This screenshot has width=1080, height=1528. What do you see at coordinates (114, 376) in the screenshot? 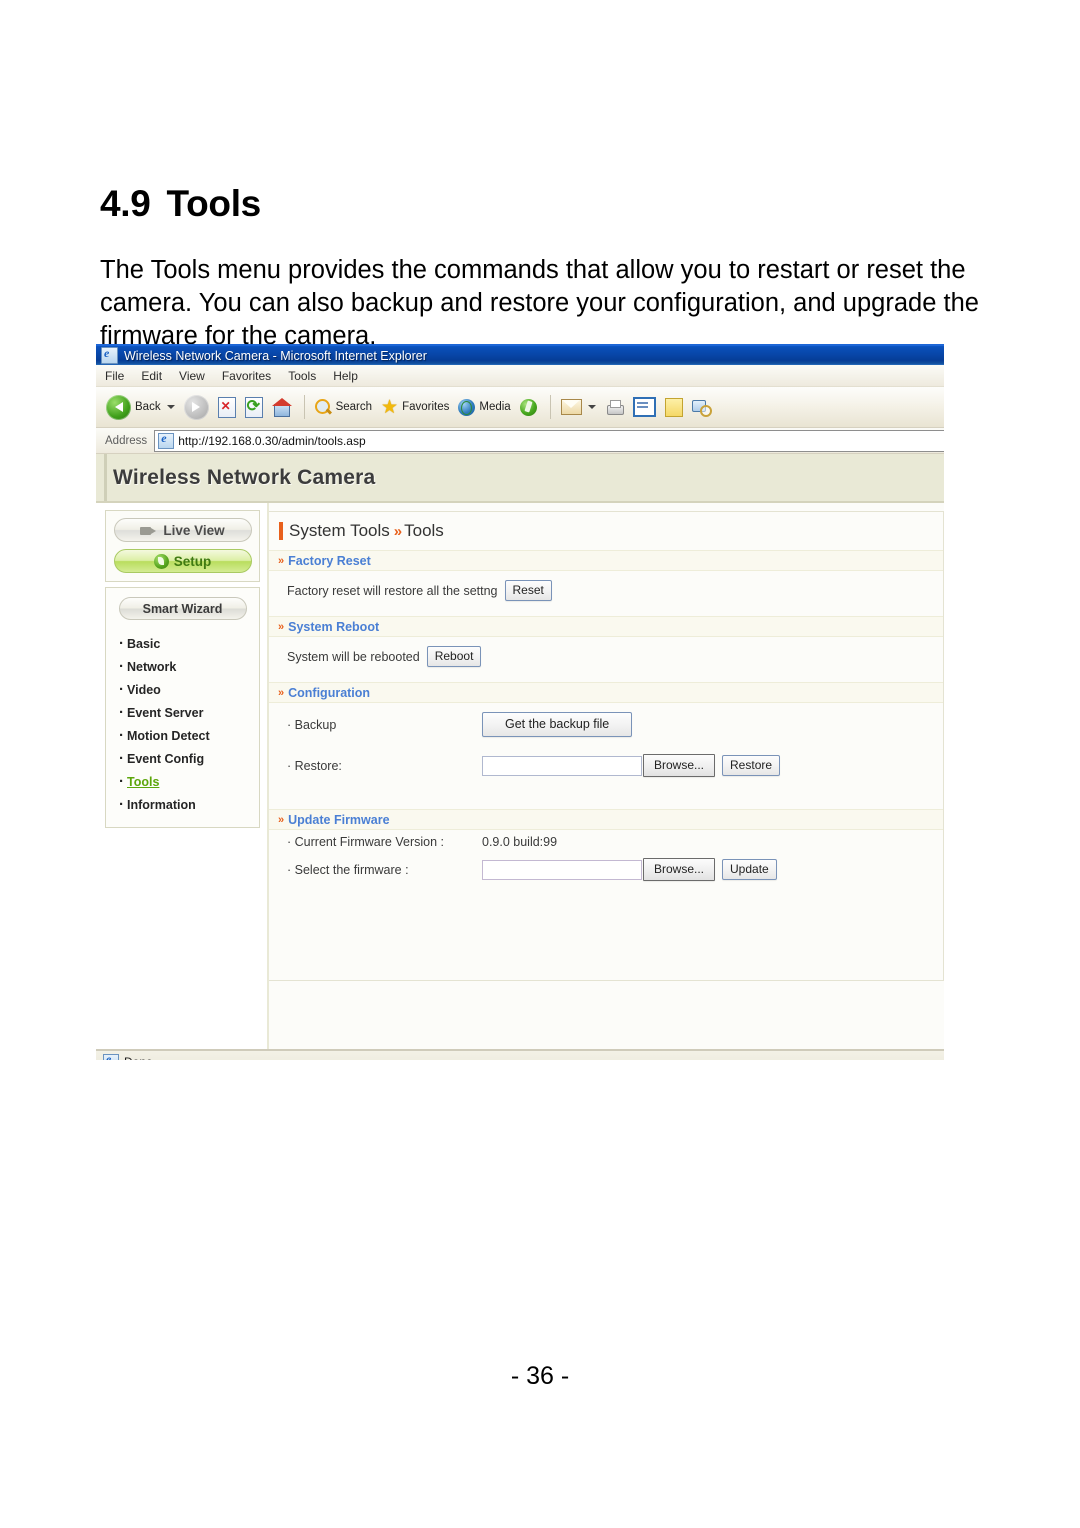
I see `menu-file: File` at bounding box center [114, 376].